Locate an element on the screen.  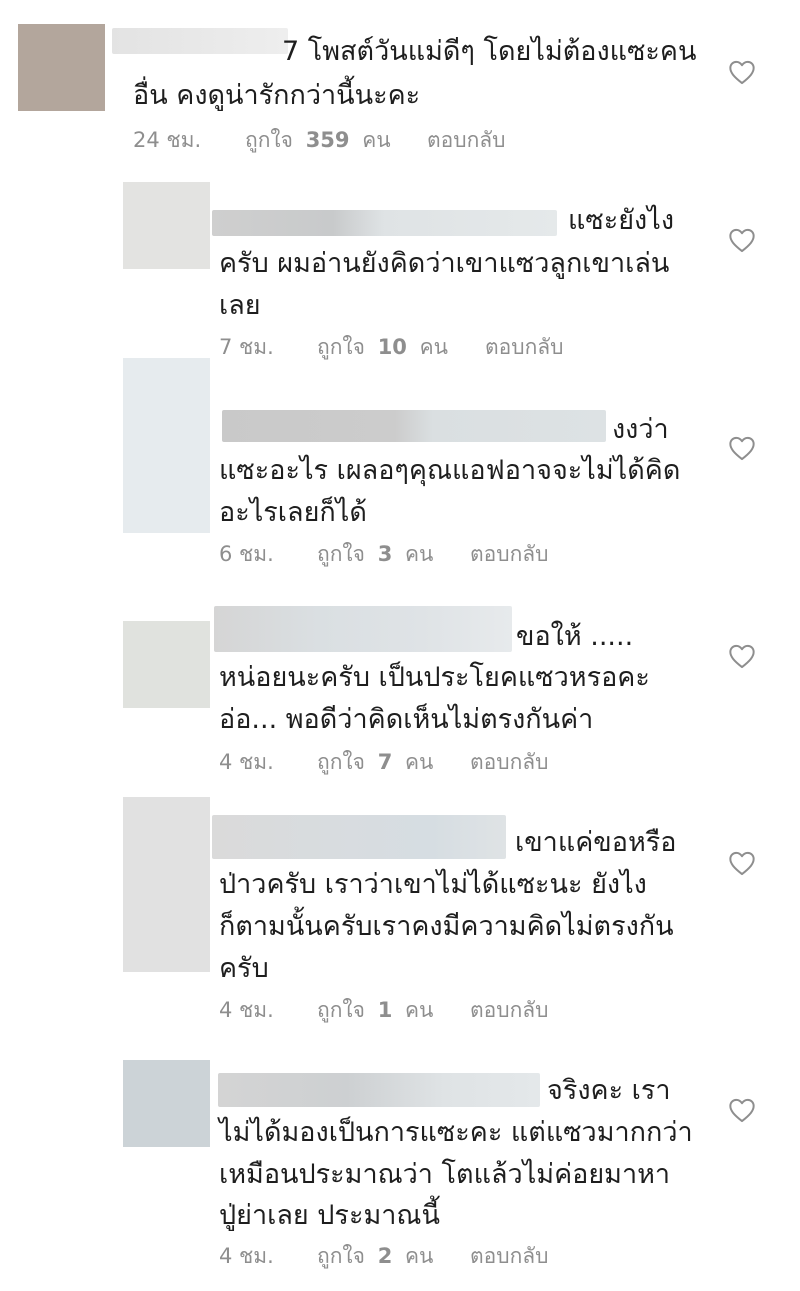
likes-number: 3 is located at coordinates (385, 554).